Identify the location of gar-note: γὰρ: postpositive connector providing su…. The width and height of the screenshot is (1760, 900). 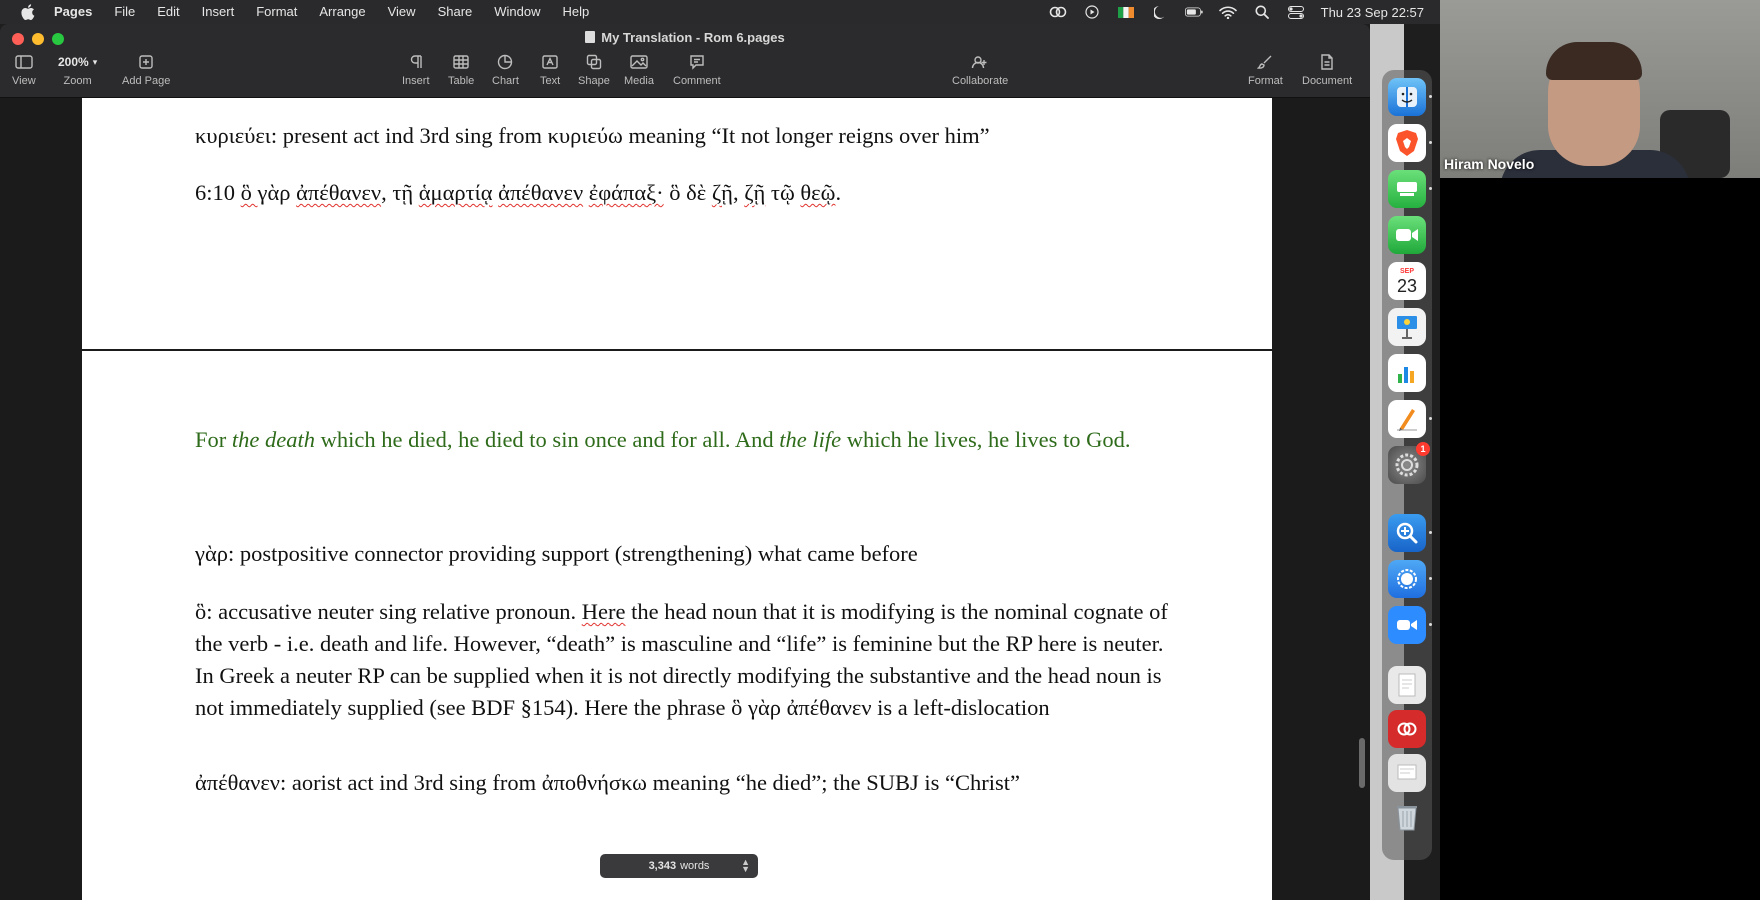
(685, 554).